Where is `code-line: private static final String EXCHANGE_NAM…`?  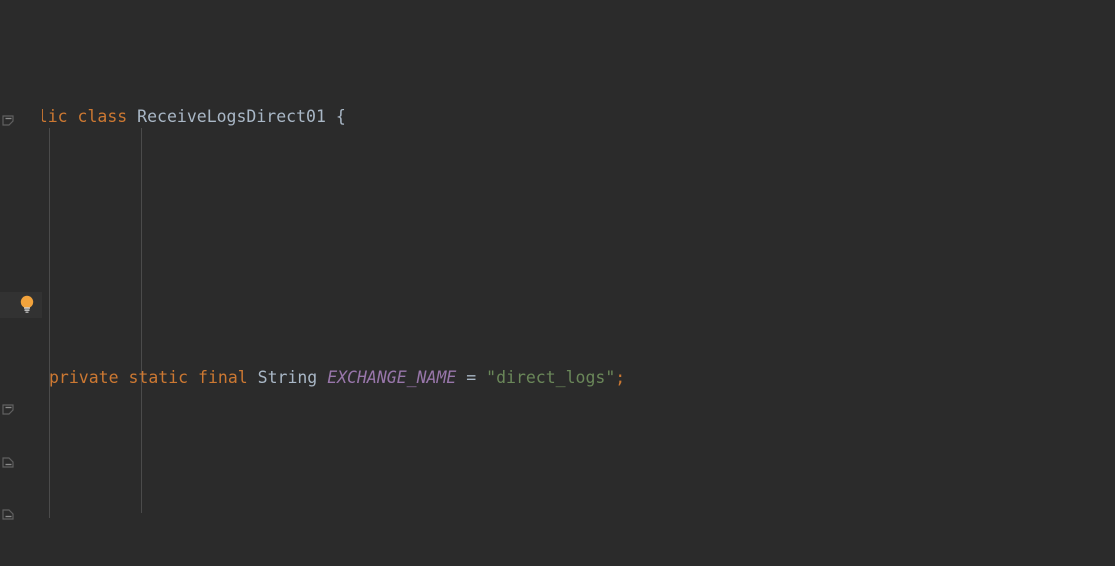
code-line: private static final String EXCHANGE_NAM… is located at coordinates (557, 378).